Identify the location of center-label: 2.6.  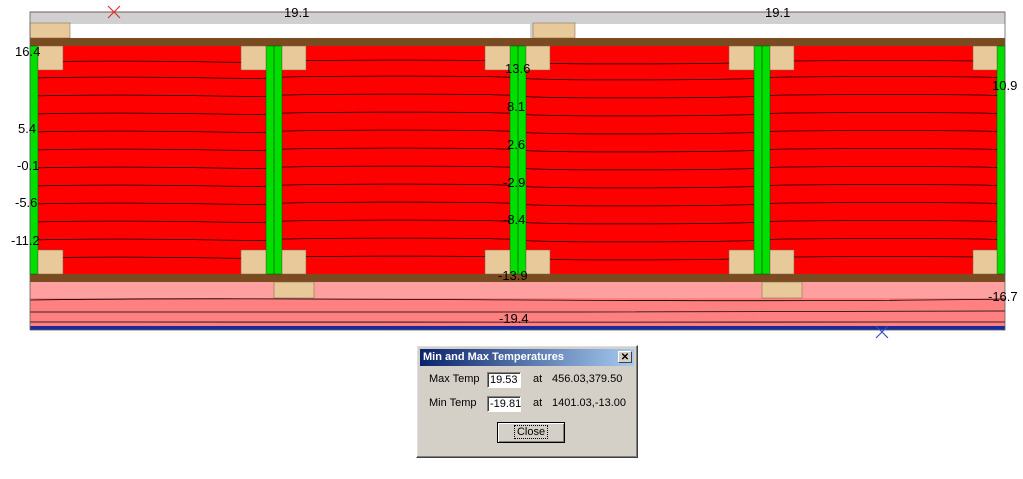
(516, 144).